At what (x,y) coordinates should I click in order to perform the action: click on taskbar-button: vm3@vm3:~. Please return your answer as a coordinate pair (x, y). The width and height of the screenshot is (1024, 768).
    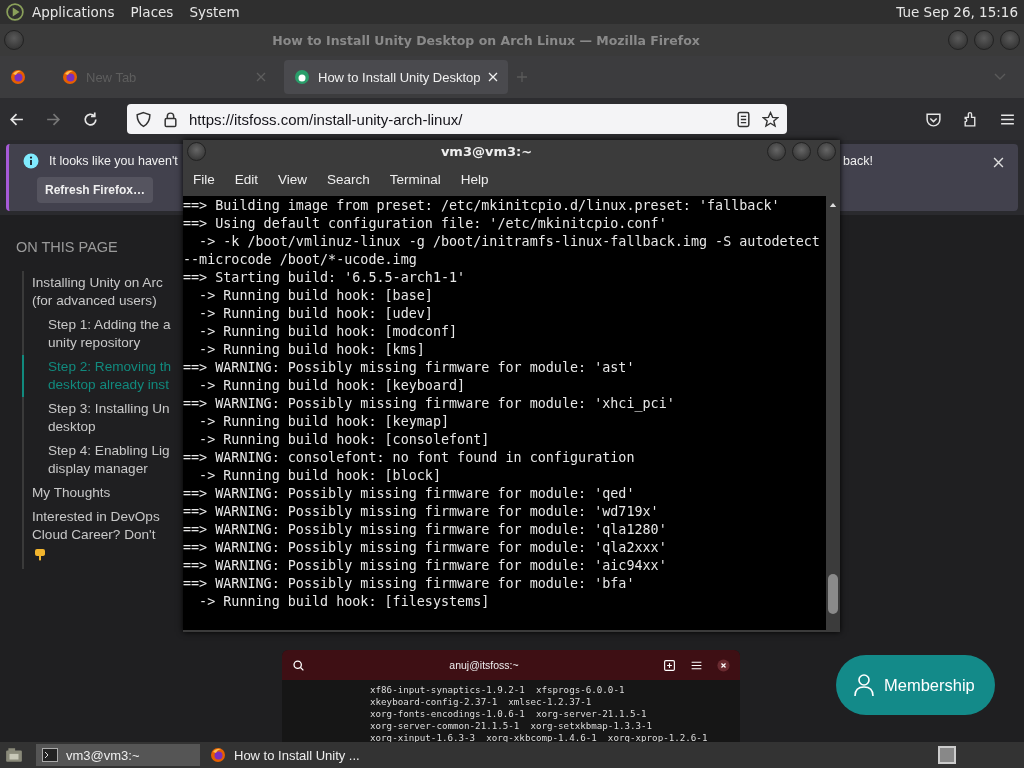
    Looking at the image, I should click on (118, 755).